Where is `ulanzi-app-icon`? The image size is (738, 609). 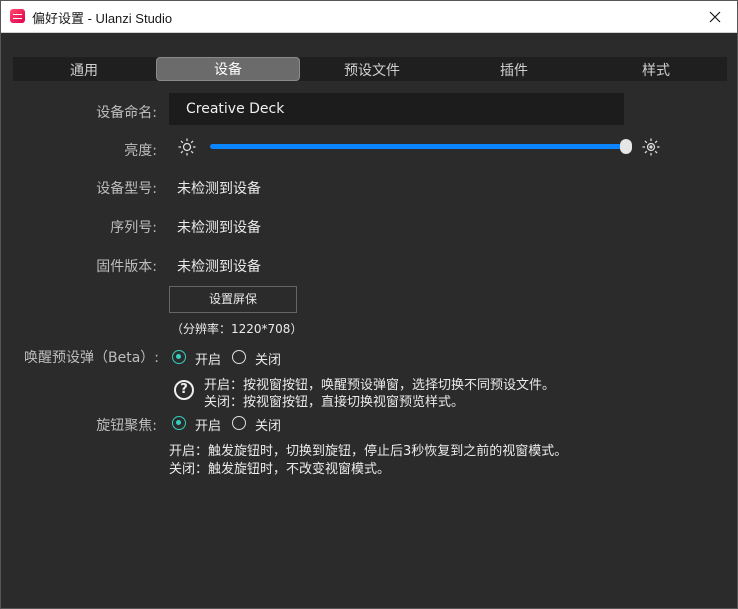 ulanzi-app-icon is located at coordinates (17, 16).